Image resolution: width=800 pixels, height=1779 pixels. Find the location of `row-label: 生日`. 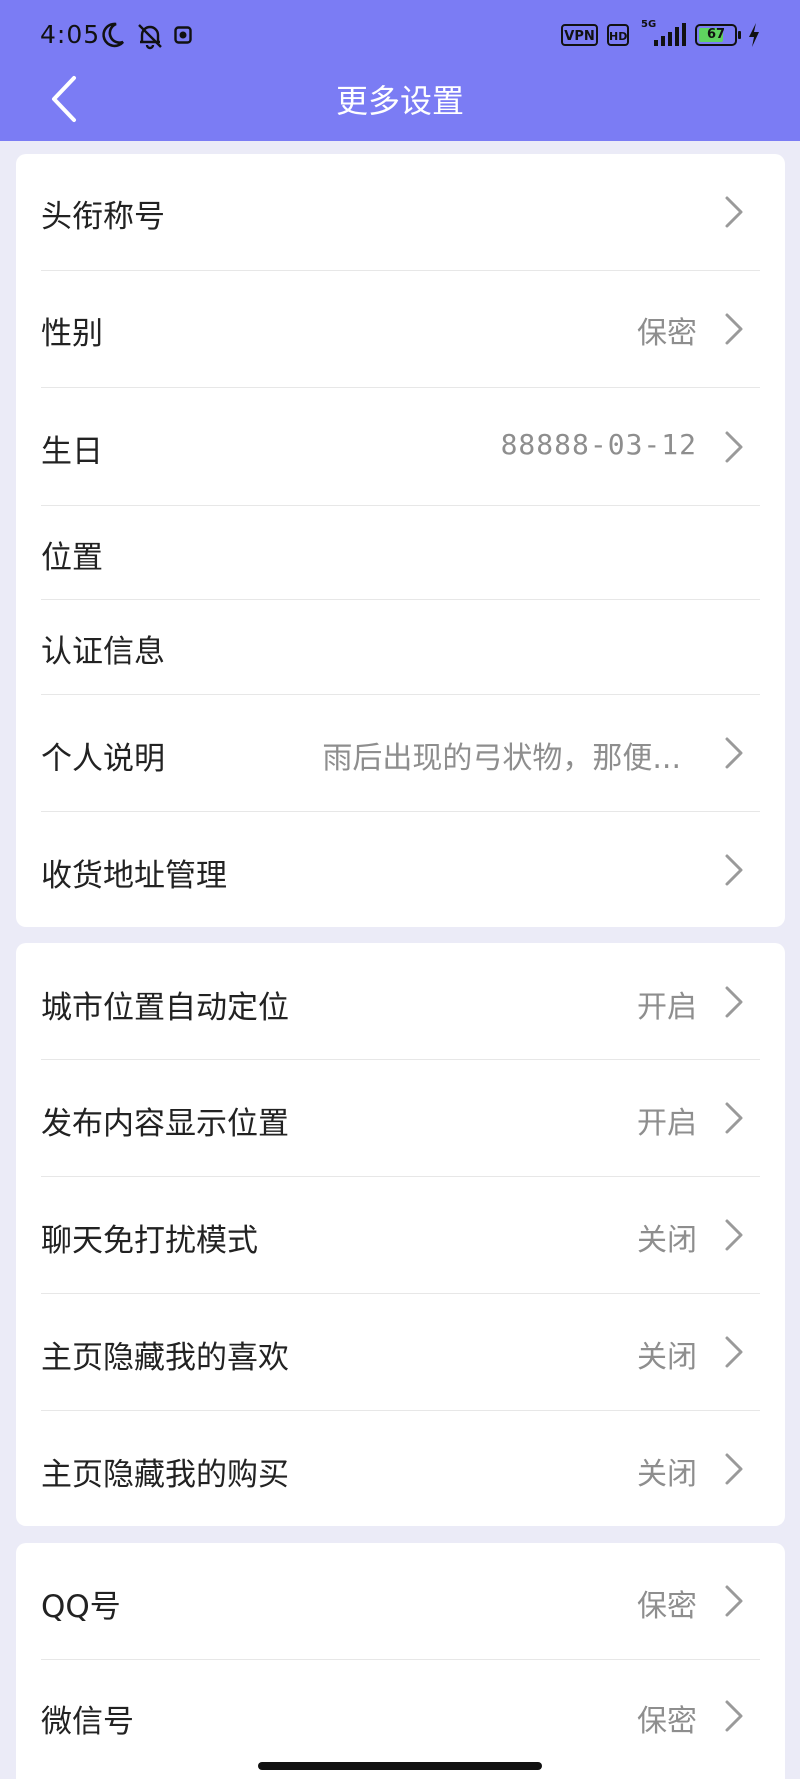

row-label: 生日 is located at coordinates (72, 452).